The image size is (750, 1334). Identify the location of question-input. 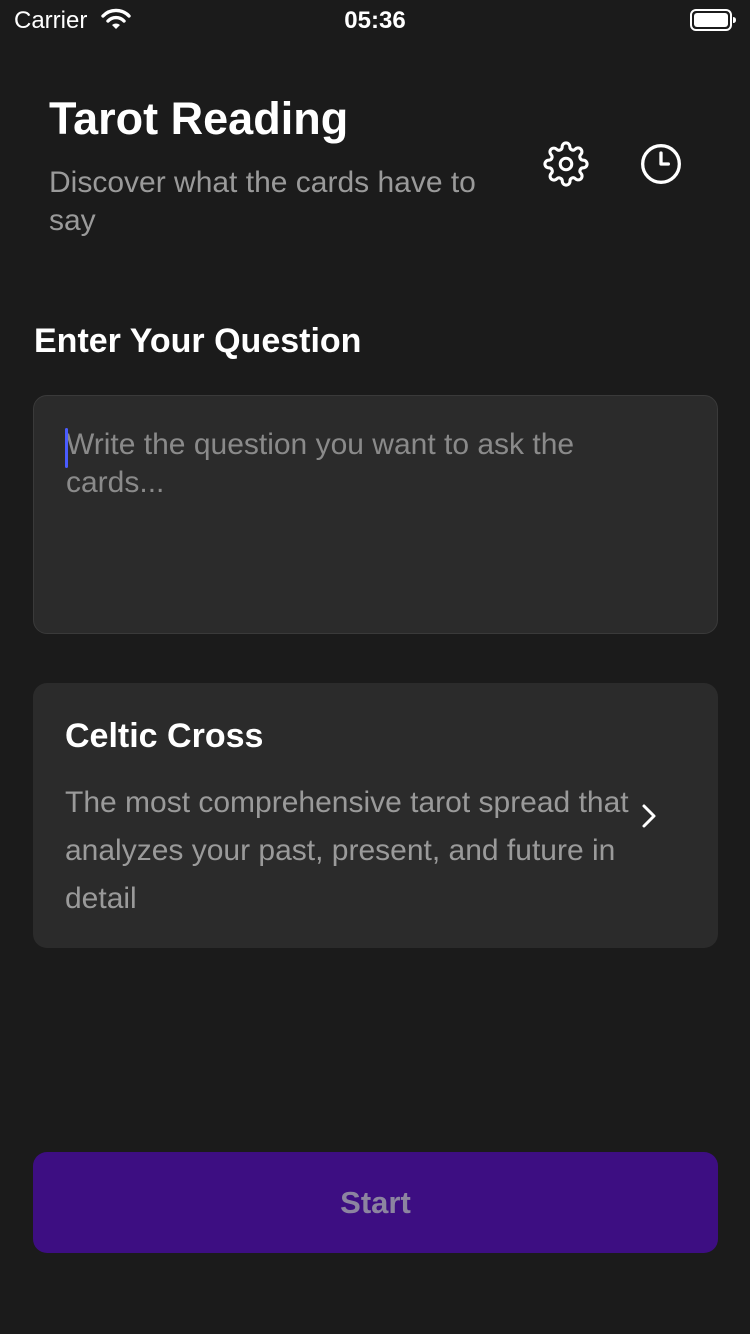
(346, 516).